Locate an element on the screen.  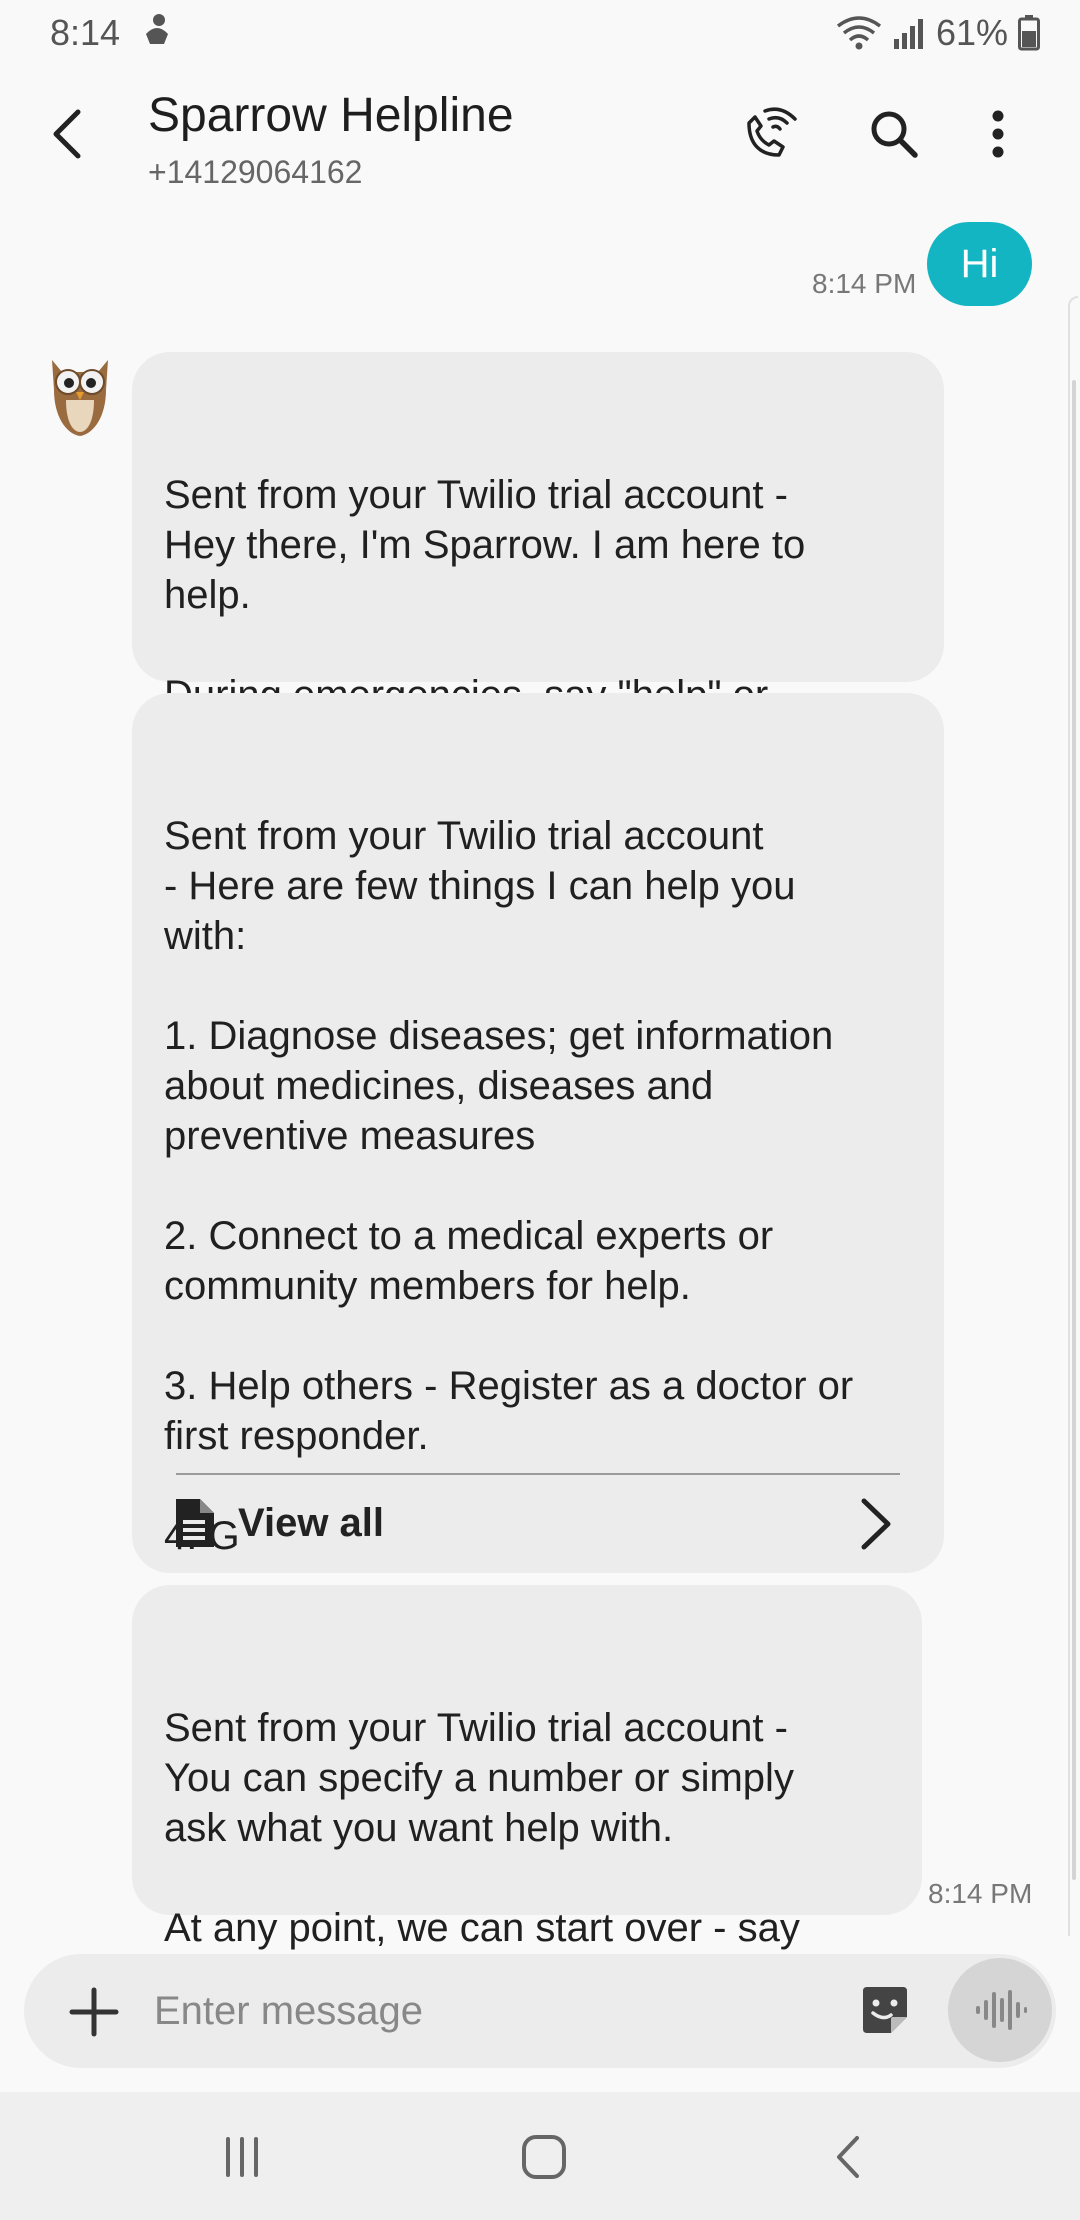
navigation-bar is located at coordinates (540, 2156).